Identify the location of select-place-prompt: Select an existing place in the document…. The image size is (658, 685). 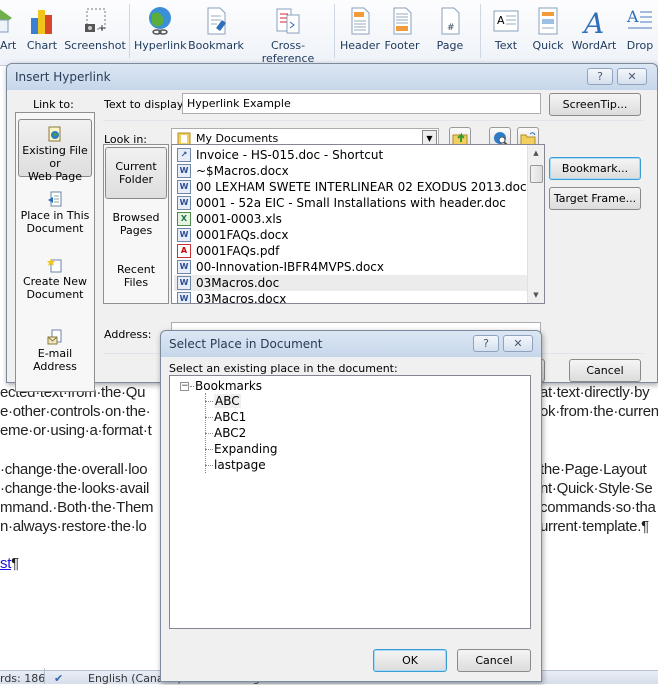
(283, 368).